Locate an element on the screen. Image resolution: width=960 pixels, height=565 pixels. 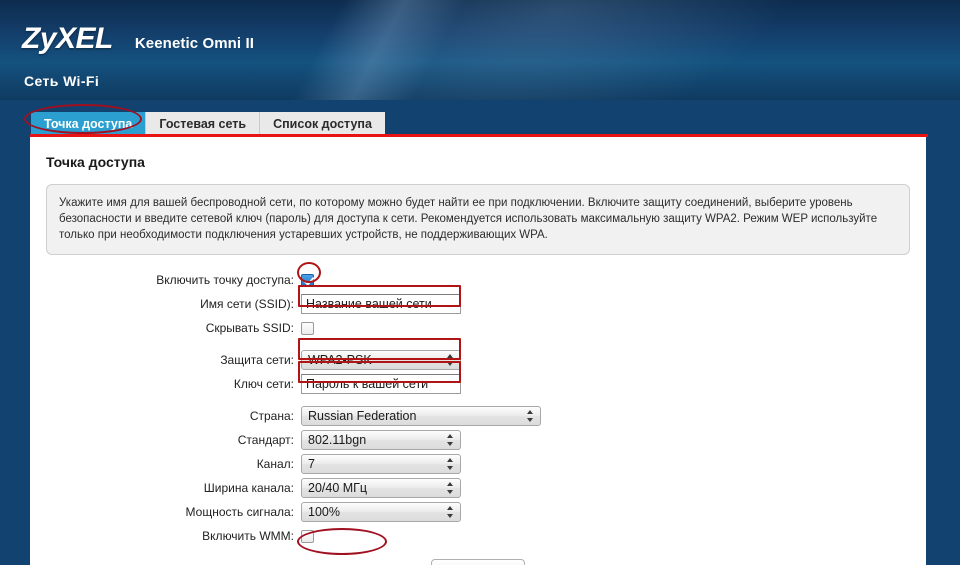
zyxel-logo: ZyXEL is located at coordinates (67, 38).